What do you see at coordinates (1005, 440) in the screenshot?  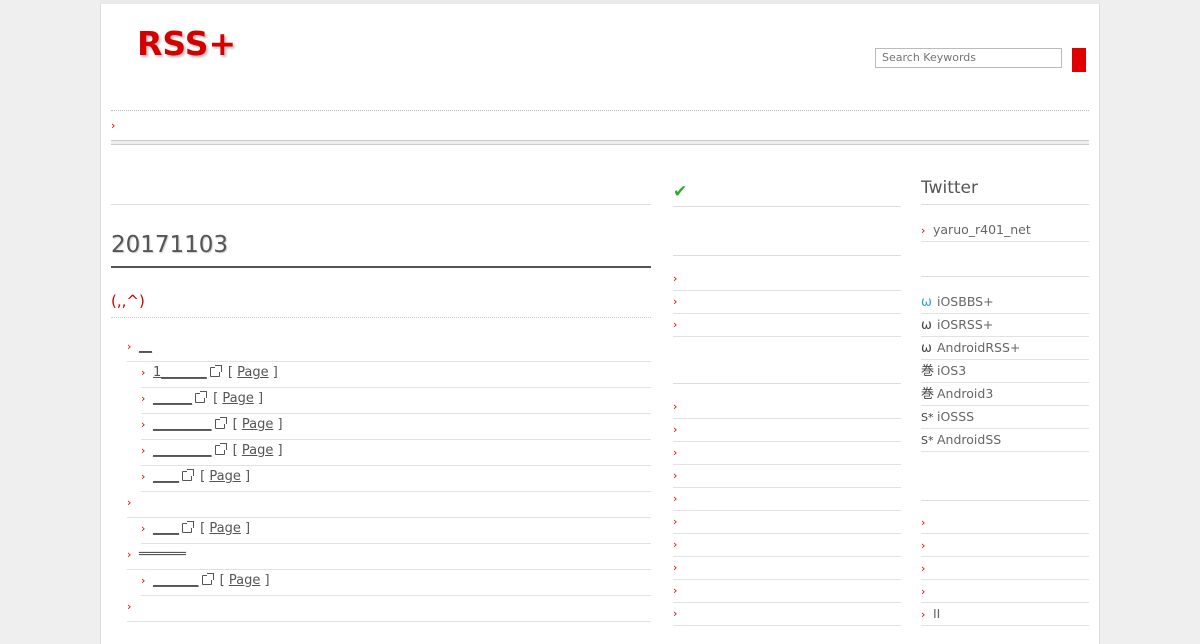 I see `app-link: S* AndroidSS` at bounding box center [1005, 440].